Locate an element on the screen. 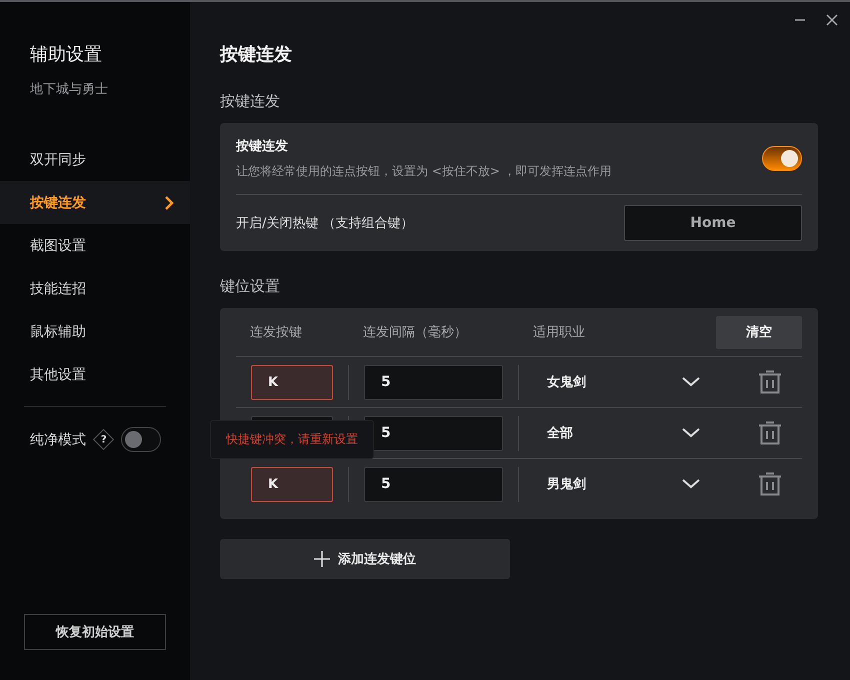 This screenshot has height=680, width=850. class-dropdown: 女鬼剑 is located at coordinates (617, 382).